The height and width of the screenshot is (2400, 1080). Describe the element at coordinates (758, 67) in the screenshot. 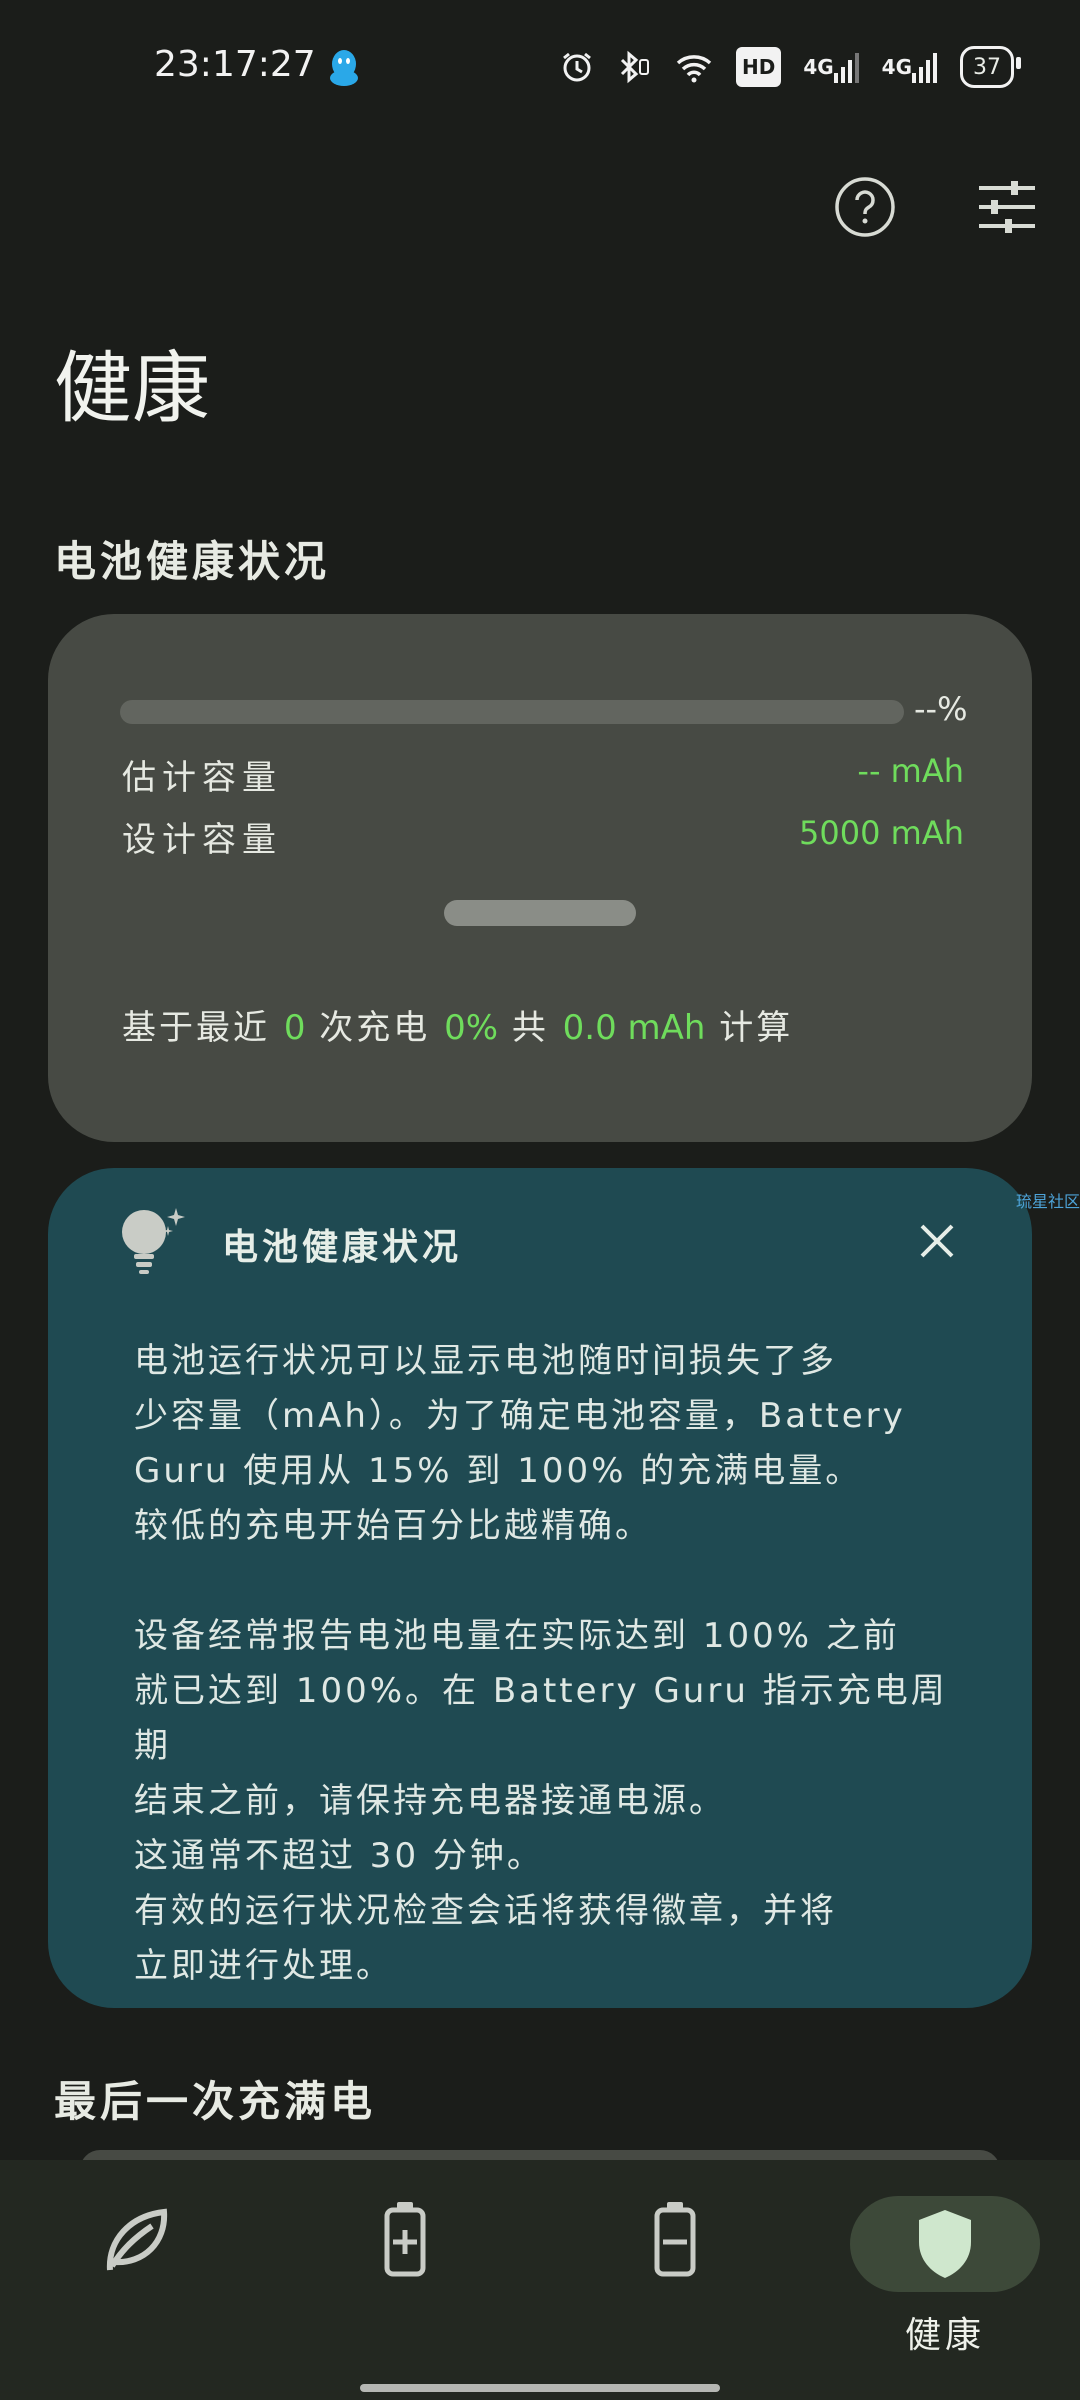

I see `hd-voice-icon: HD` at that location.